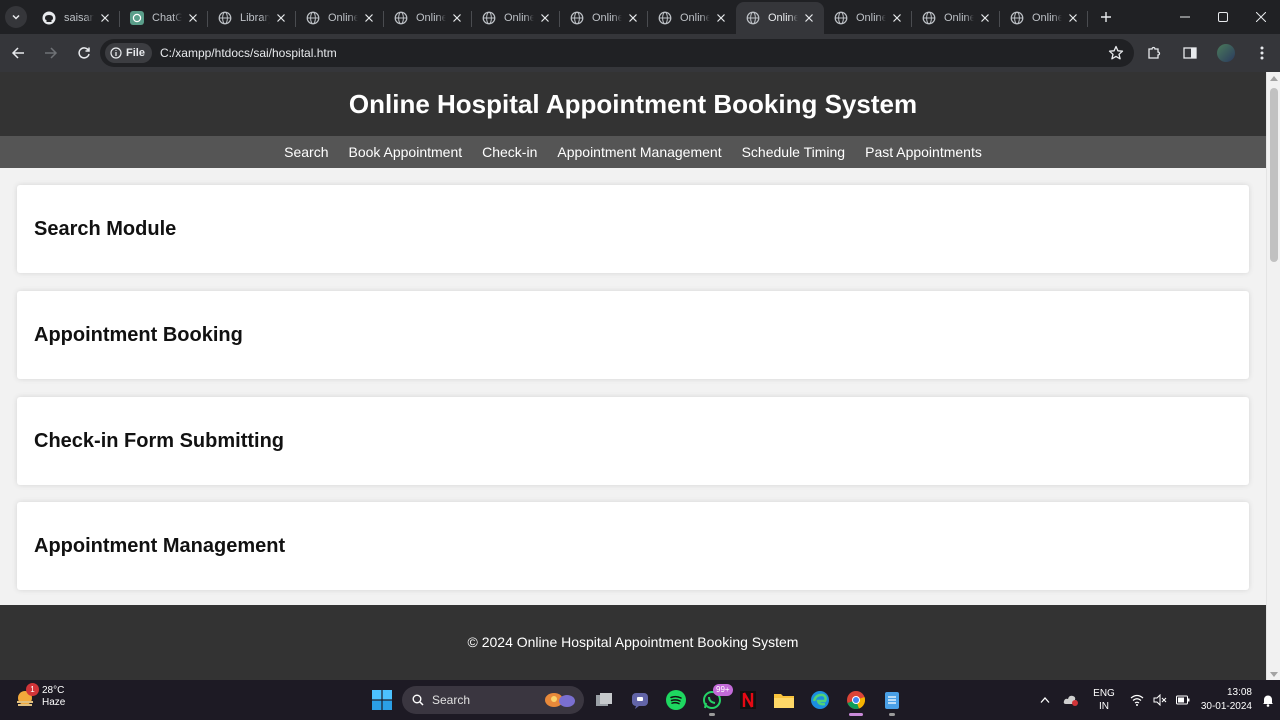 The width and height of the screenshot is (1280, 720). Describe the element at coordinates (53, 690) in the screenshot. I see `weather-temp: 28°C` at that location.